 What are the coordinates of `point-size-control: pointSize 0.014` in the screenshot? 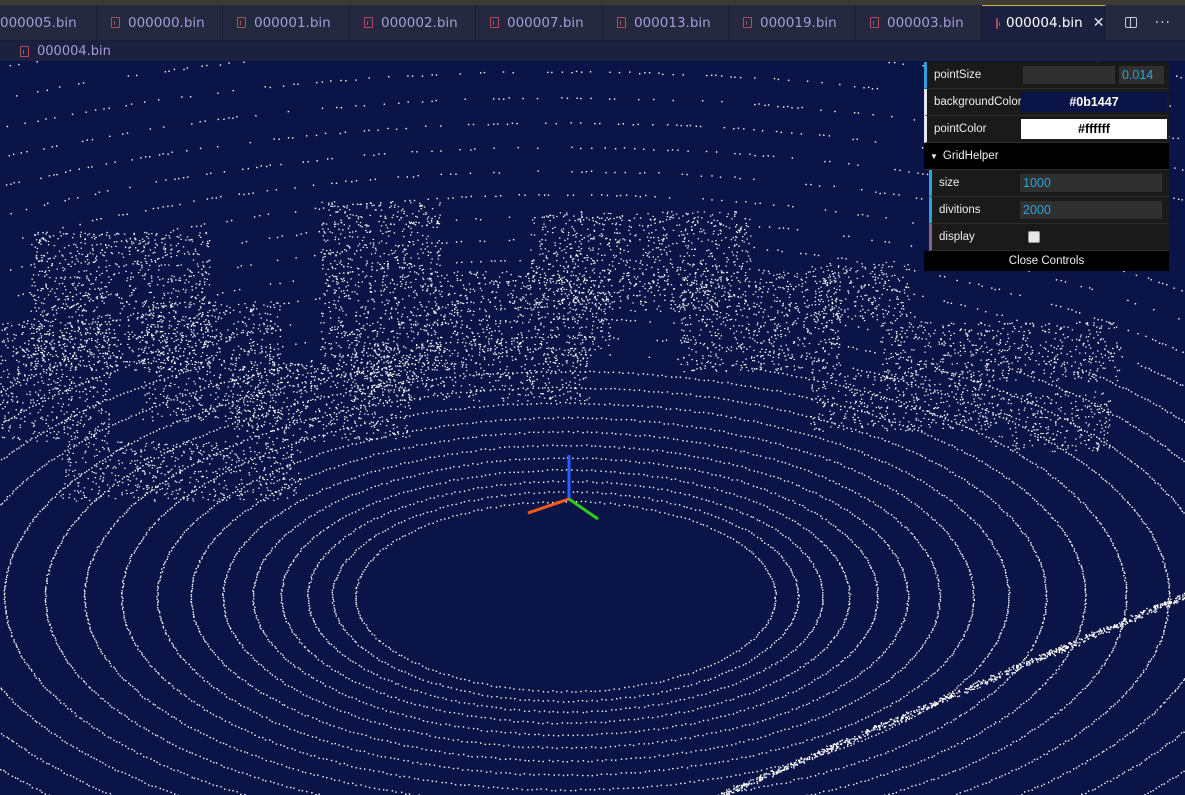 It's located at (1046, 75).